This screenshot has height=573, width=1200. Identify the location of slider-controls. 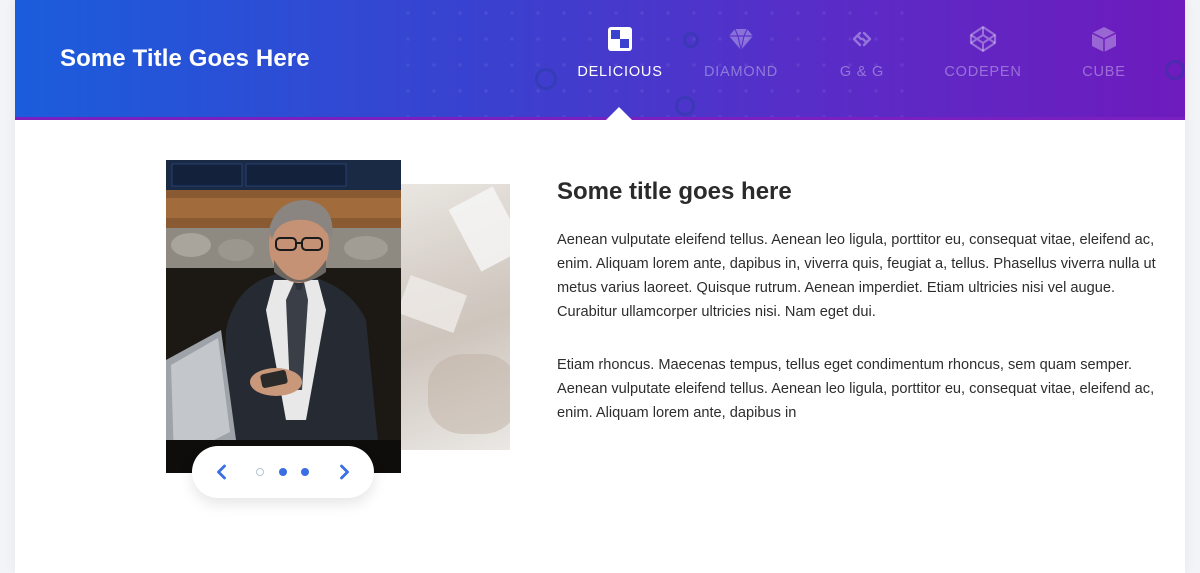
(283, 472).